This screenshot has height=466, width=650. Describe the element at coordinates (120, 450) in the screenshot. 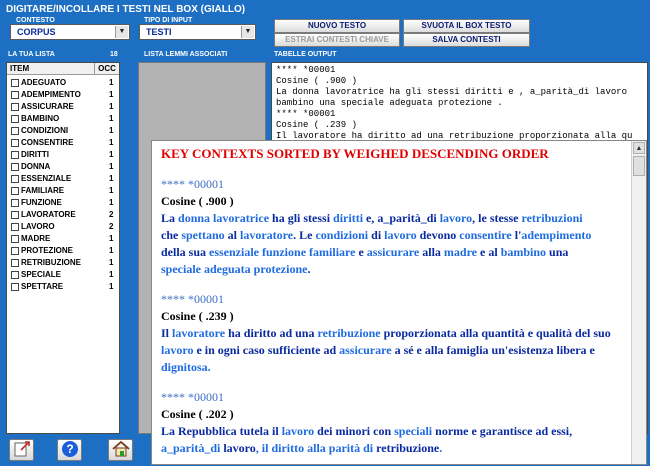

I see `home-button` at that location.